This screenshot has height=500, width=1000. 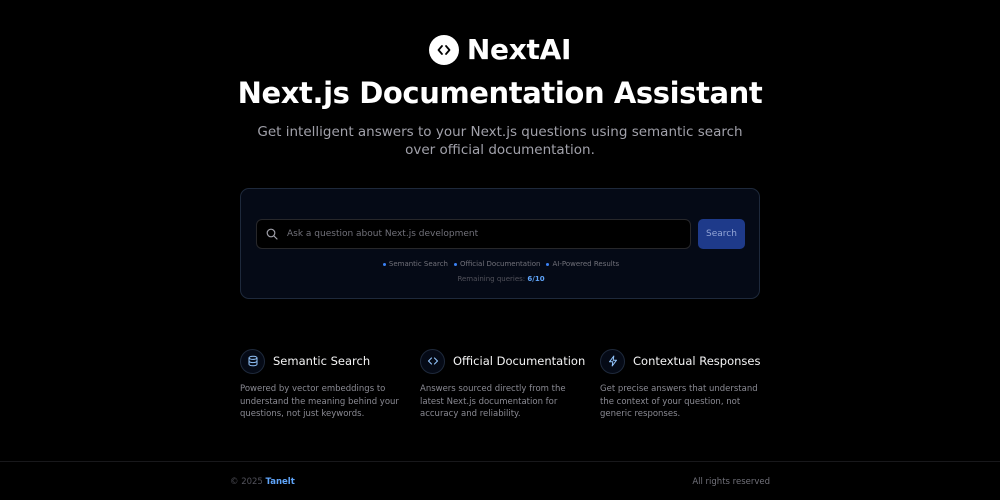 What do you see at coordinates (500, 93) in the screenshot?
I see `page-title: Next.js Documentation Assistant` at bounding box center [500, 93].